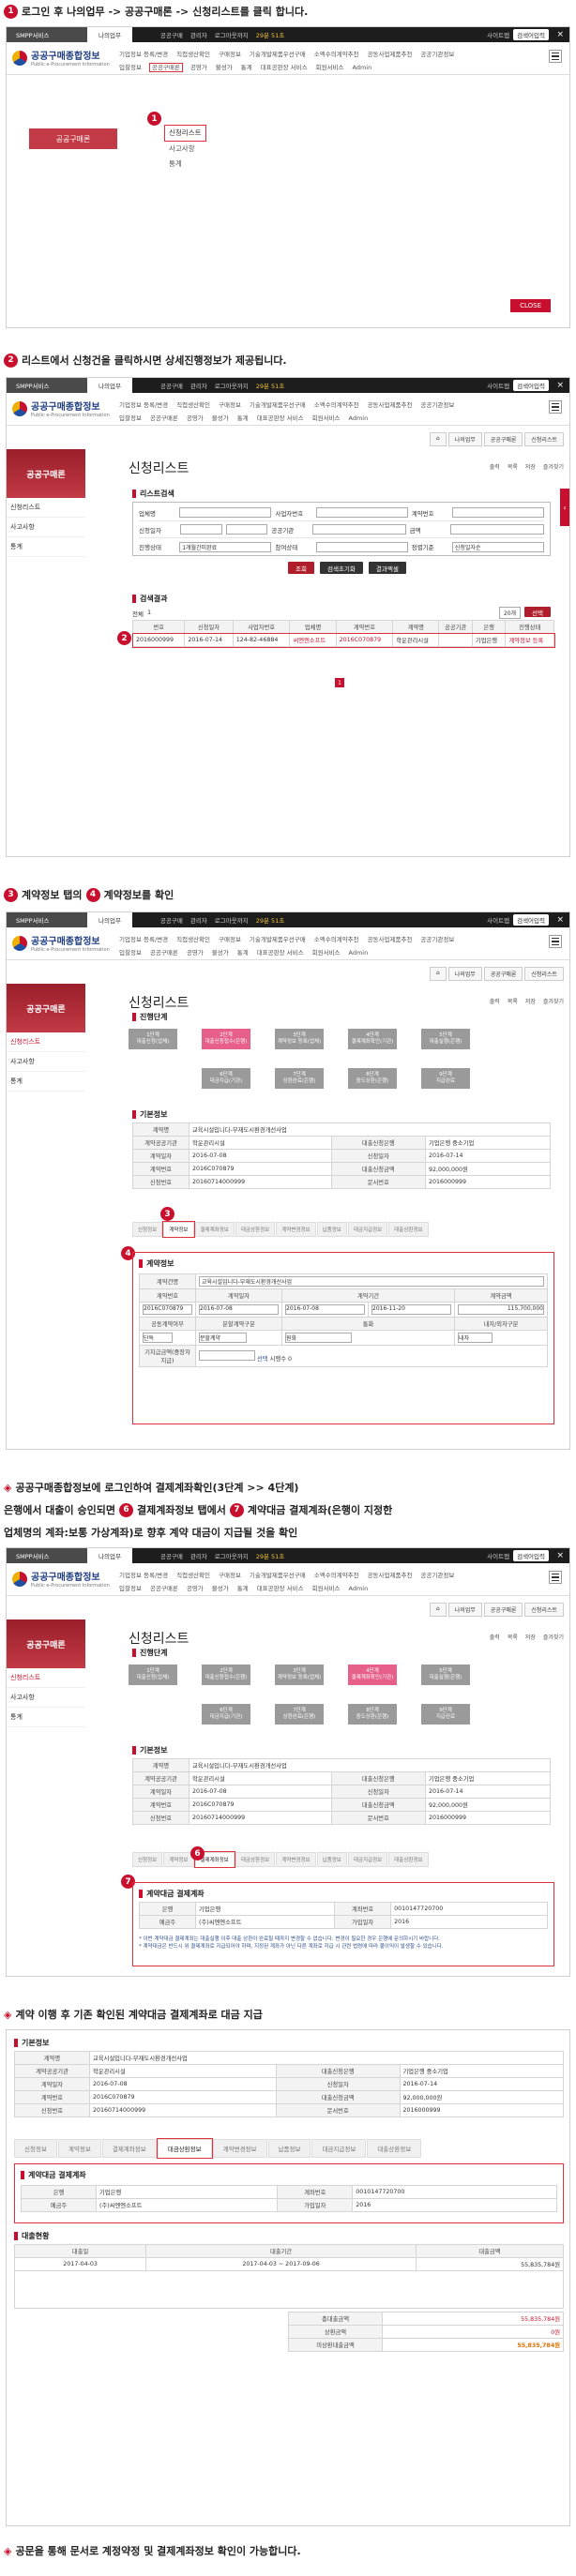  Describe the element at coordinates (564, 507) in the screenshot. I see `chevron-left-icon: ‹` at that location.